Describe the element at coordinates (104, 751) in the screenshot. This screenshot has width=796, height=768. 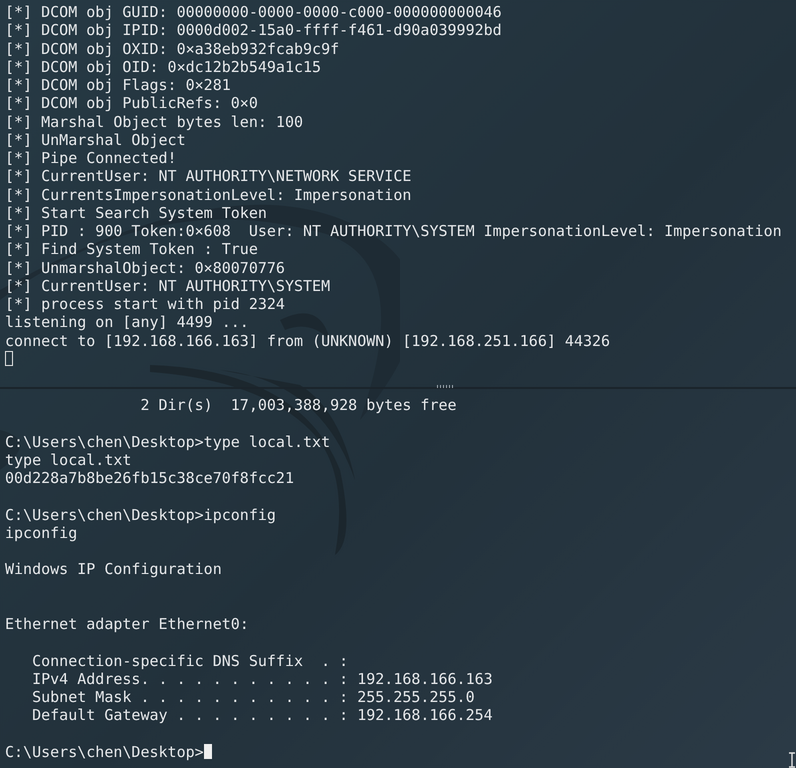
I see `command-prompt: C:\Users\chen\Desktop>` at that location.